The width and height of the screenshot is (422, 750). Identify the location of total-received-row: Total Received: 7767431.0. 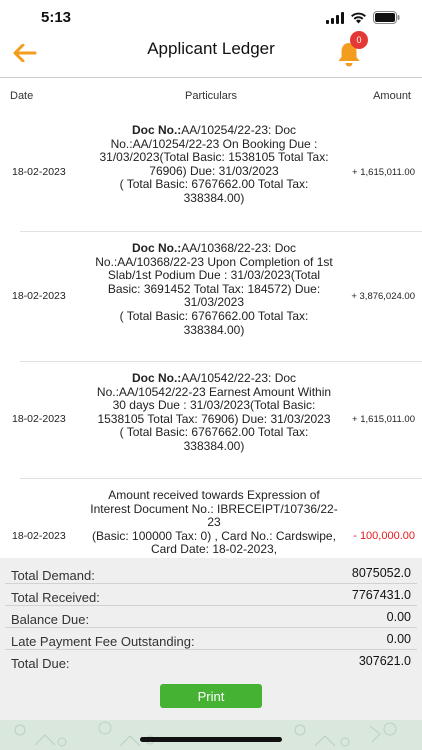
(211, 595).